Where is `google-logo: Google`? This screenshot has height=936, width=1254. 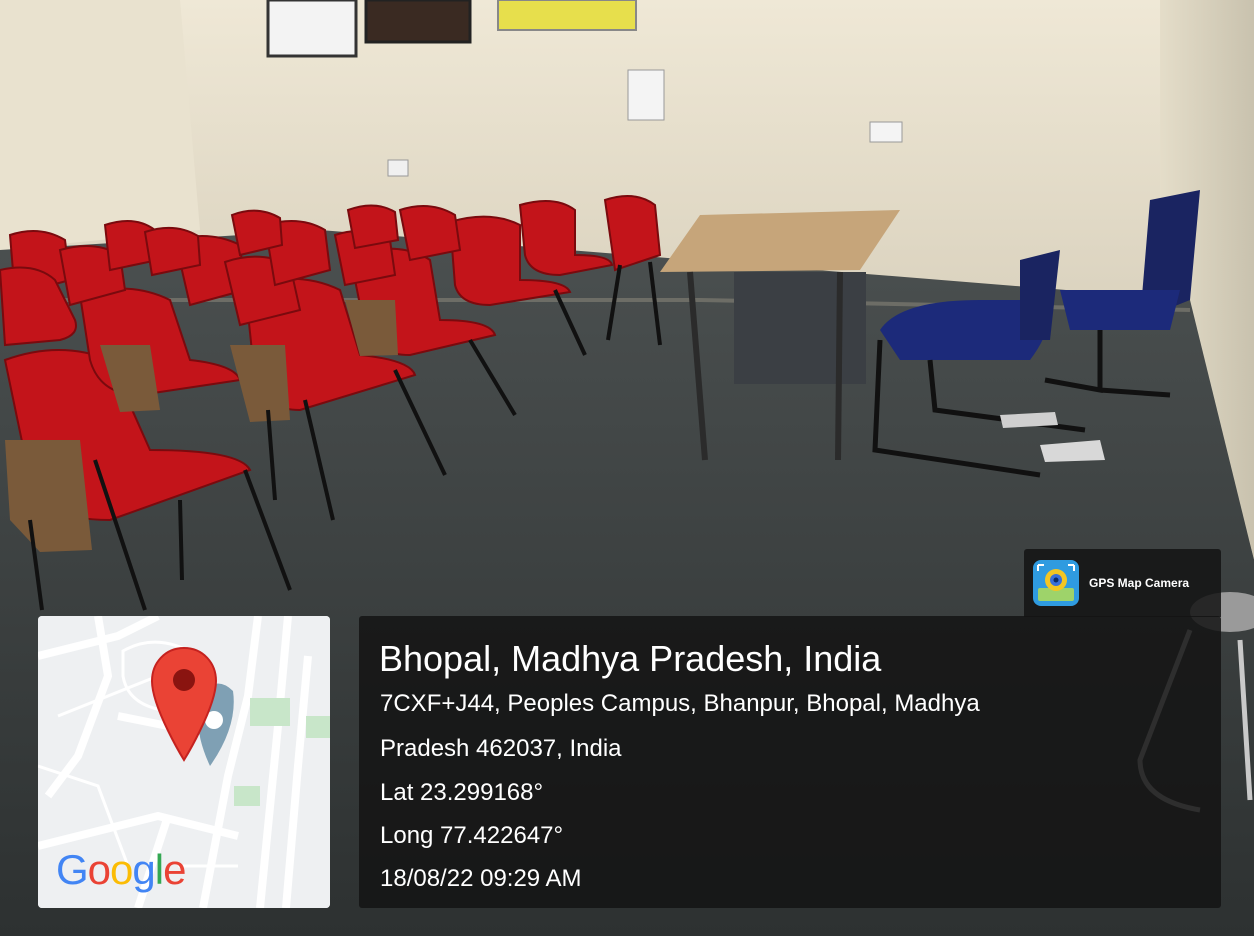
google-logo: Google is located at coordinates (121, 870).